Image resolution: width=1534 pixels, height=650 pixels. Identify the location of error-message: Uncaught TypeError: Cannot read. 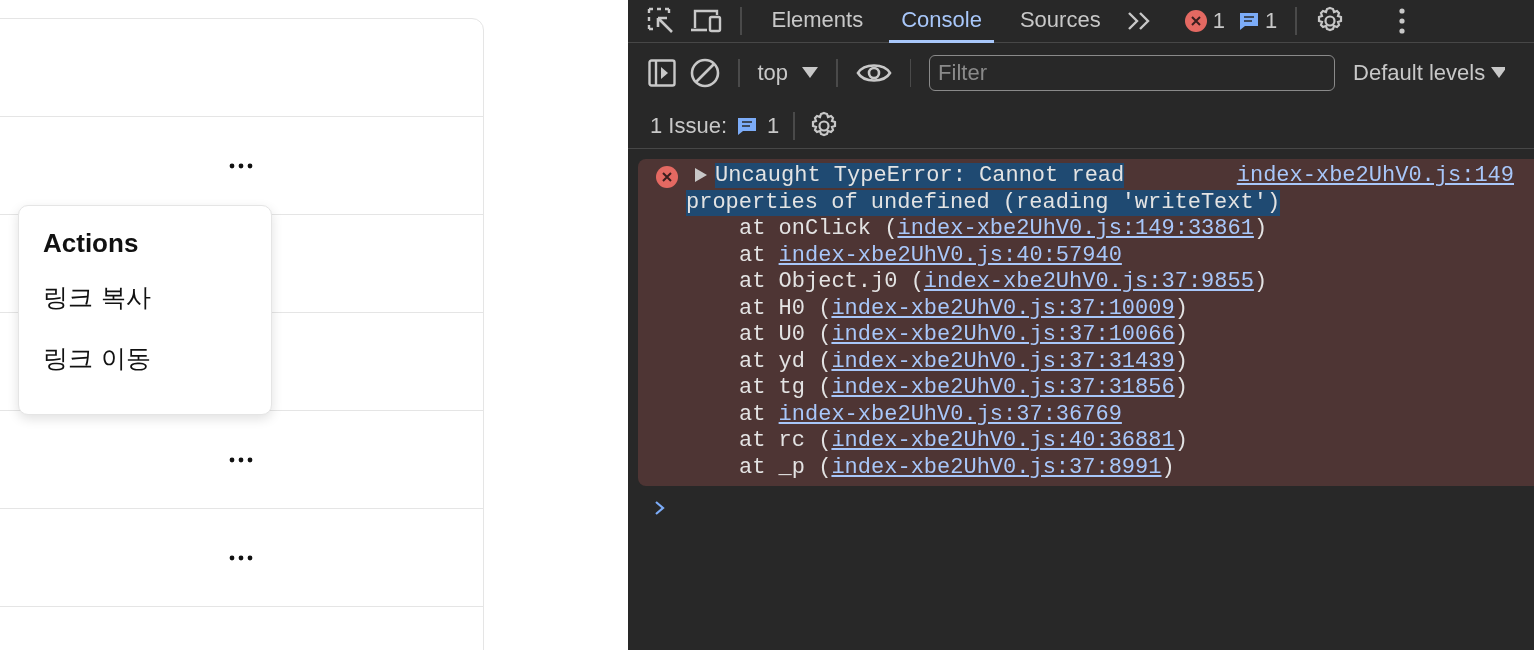
(920, 175).